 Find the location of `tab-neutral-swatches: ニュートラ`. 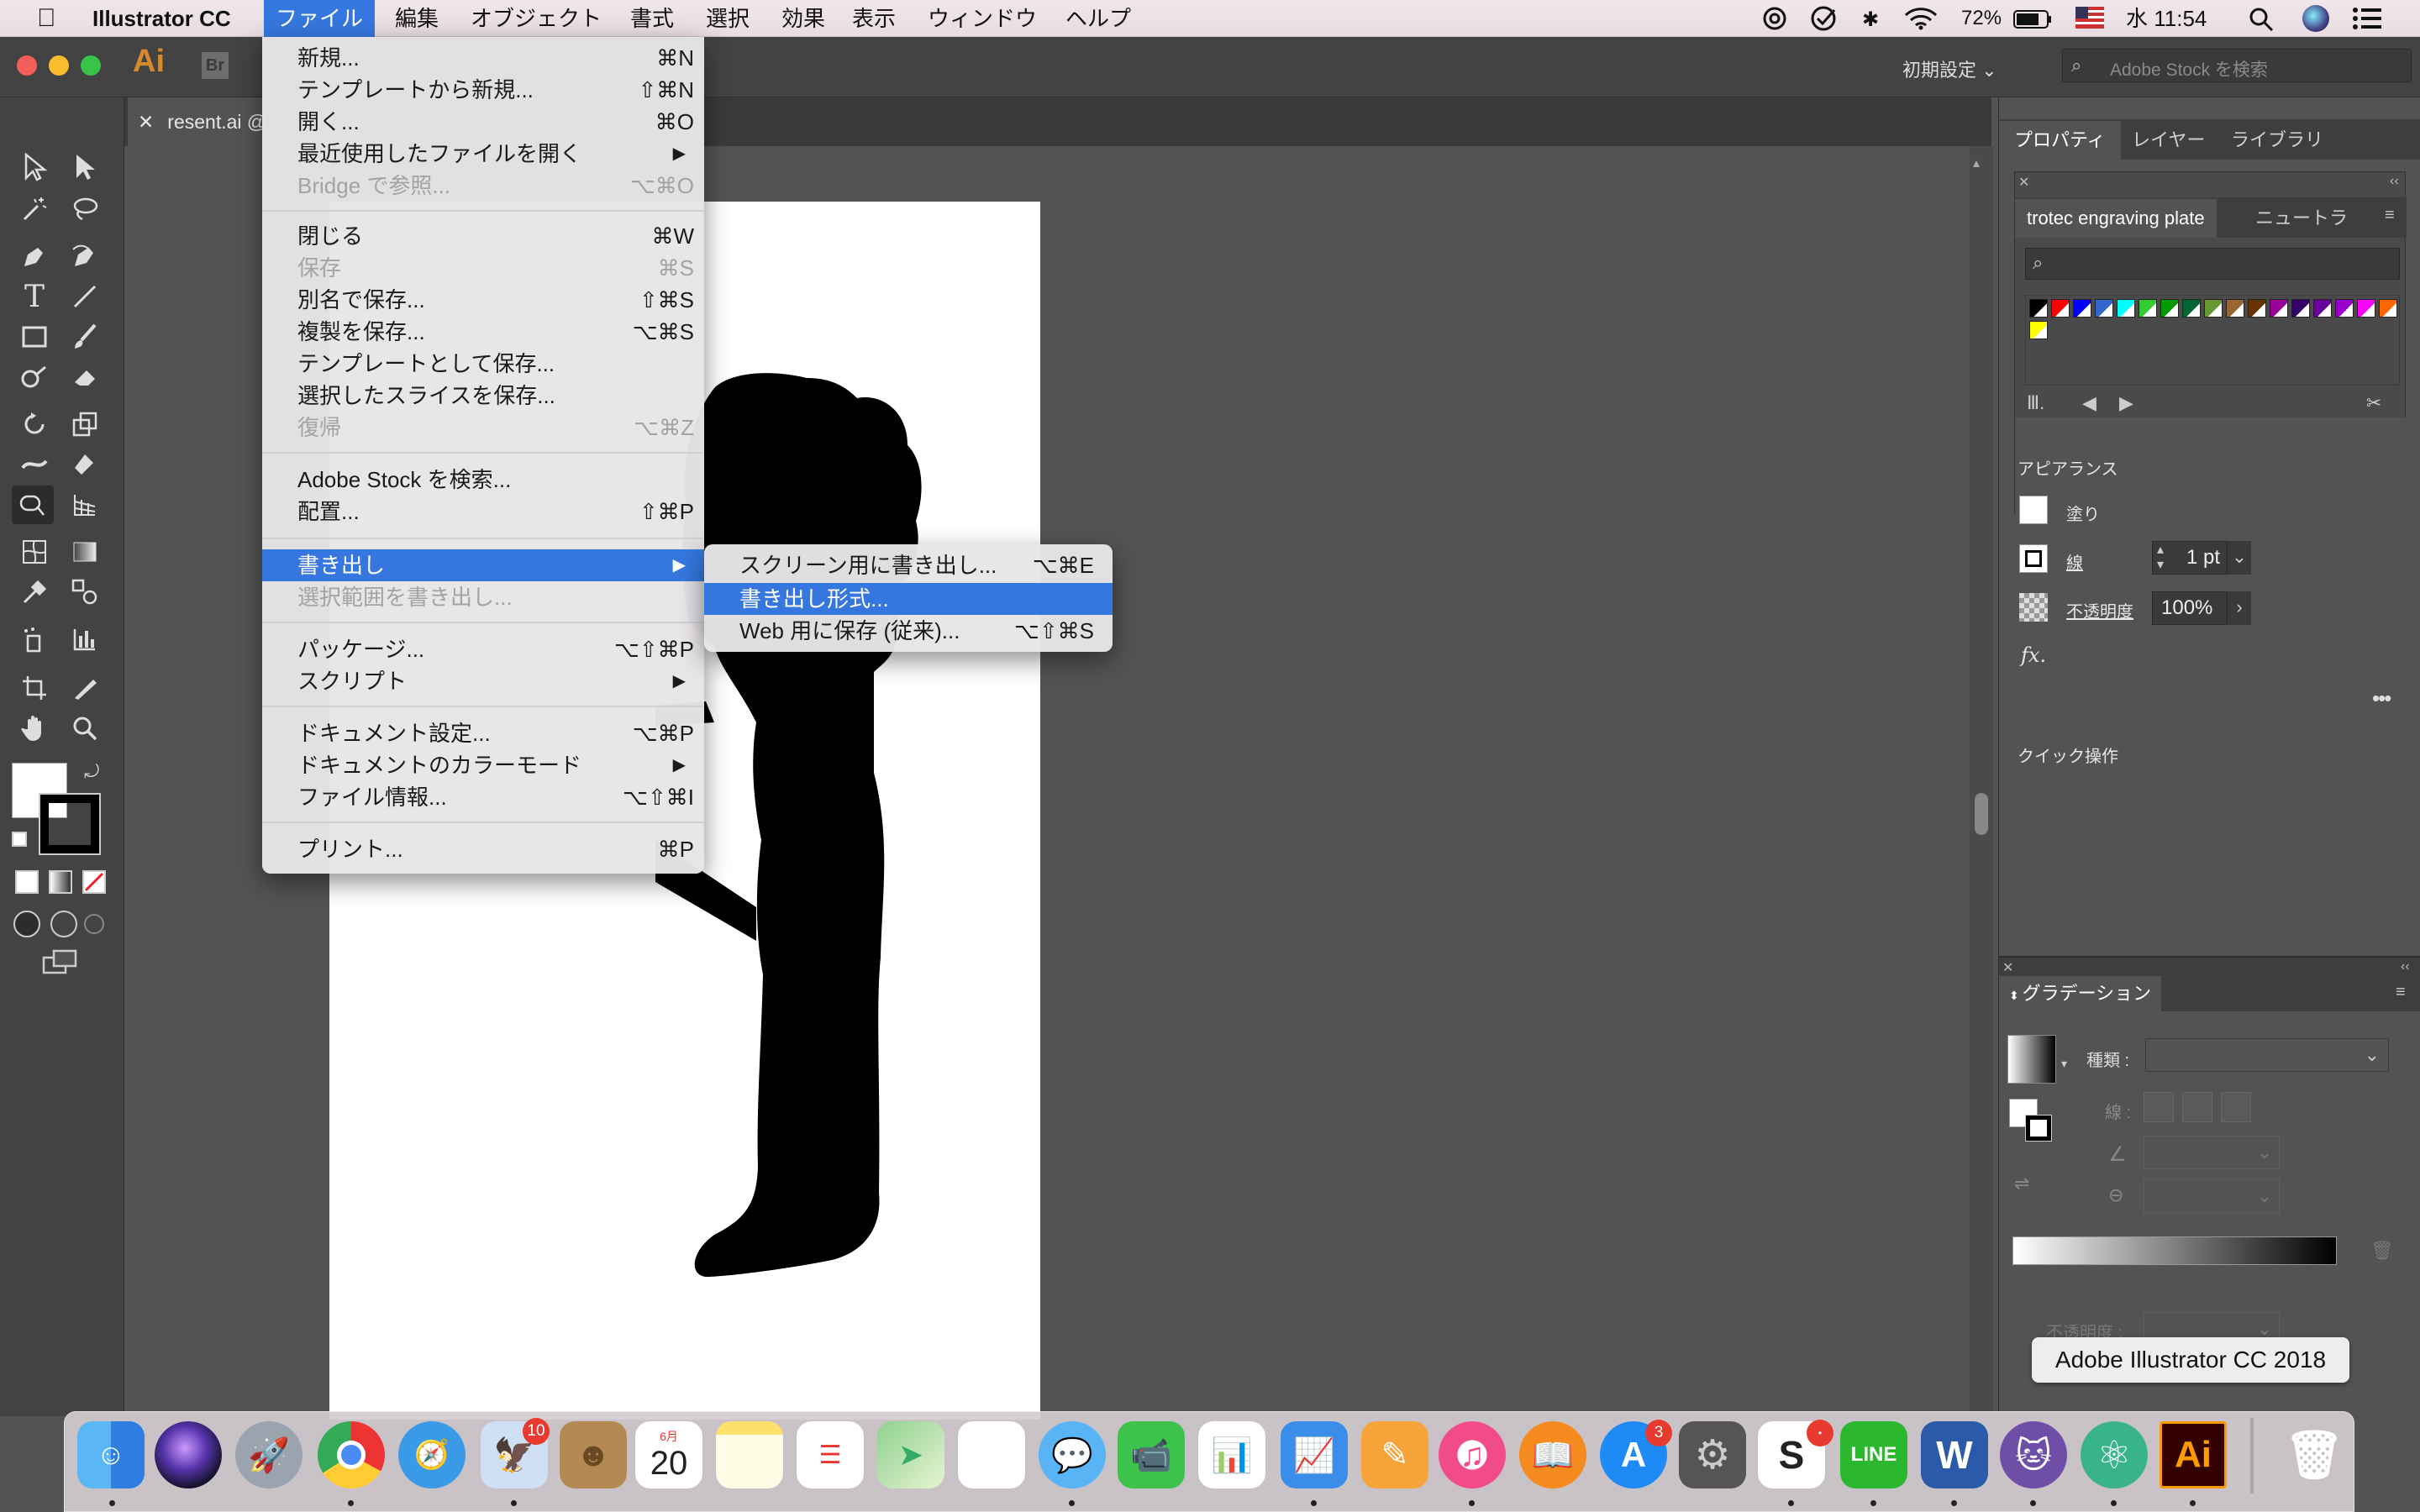

tab-neutral-swatches: ニュートラ is located at coordinates (2302, 218).